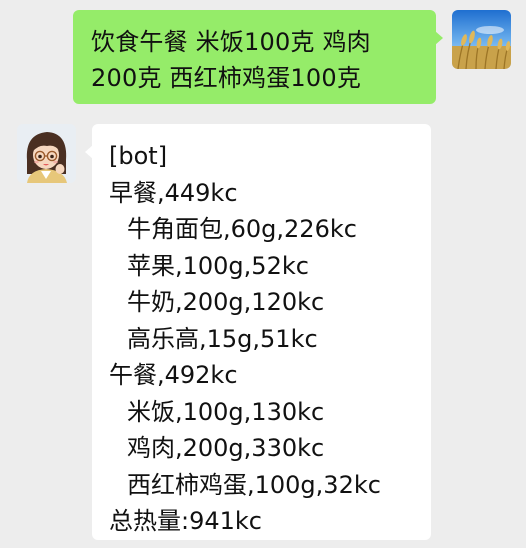 This screenshot has height=548, width=526. Describe the element at coordinates (218, 265) in the screenshot. I see `breakfast-item: 苹果,100g,52kc` at that location.